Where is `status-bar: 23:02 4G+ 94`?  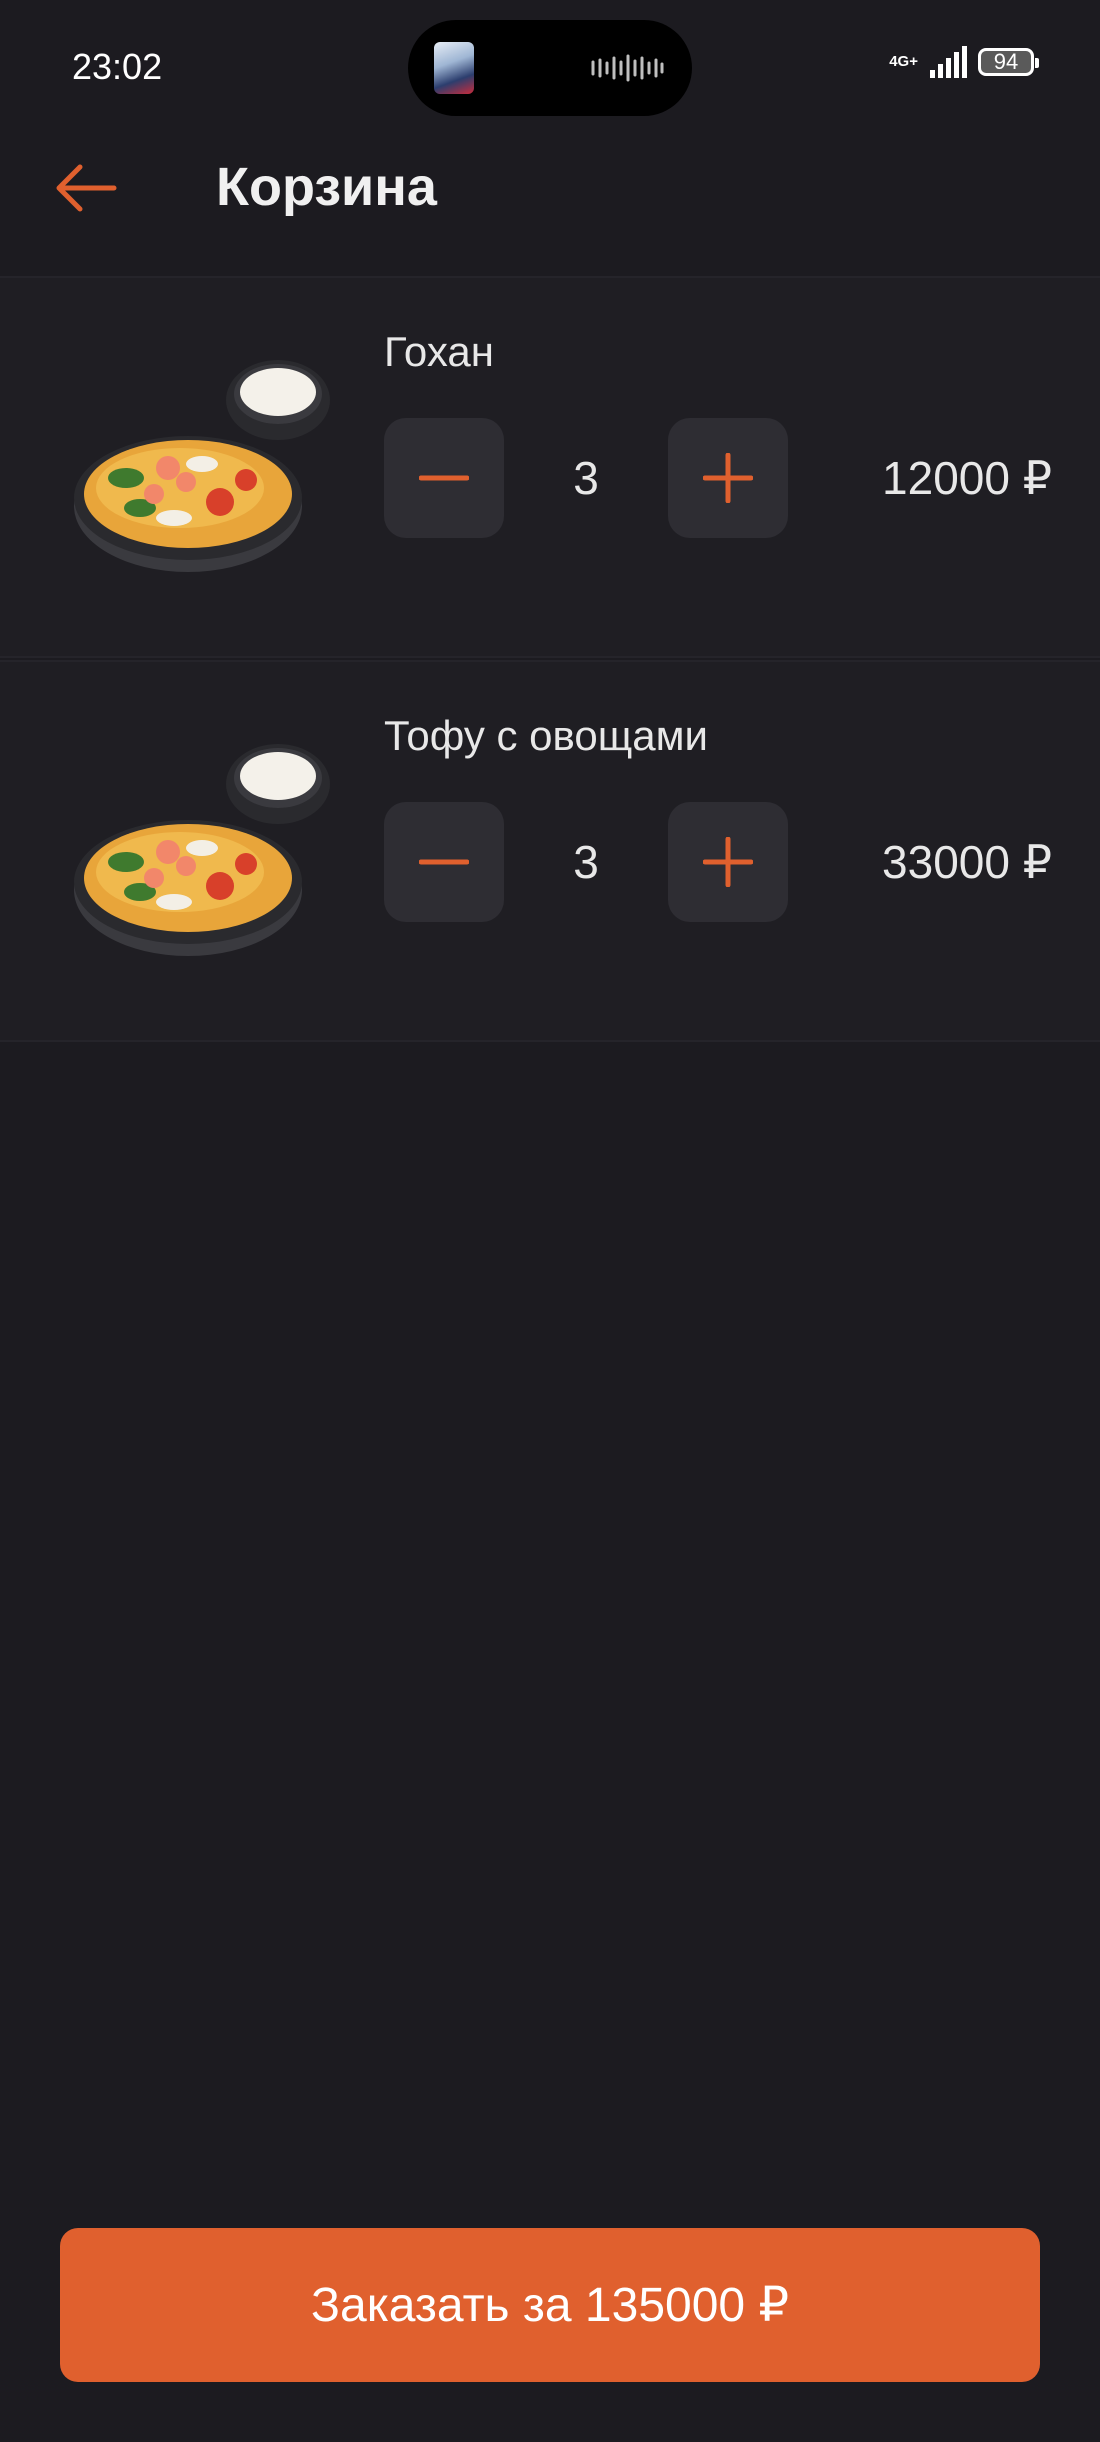 status-bar: 23:02 4G+ 94 is located at coordinates (550, 65).